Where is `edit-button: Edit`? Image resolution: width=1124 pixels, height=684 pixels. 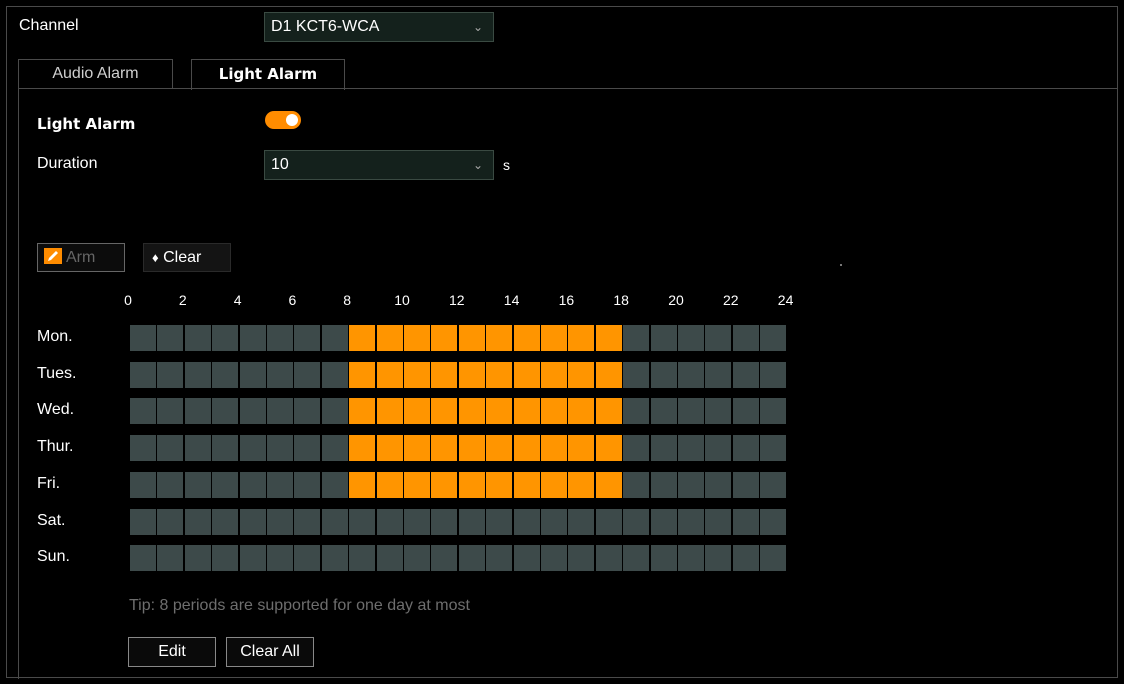
edit-button: Edit is located at coordinates (172, 652).